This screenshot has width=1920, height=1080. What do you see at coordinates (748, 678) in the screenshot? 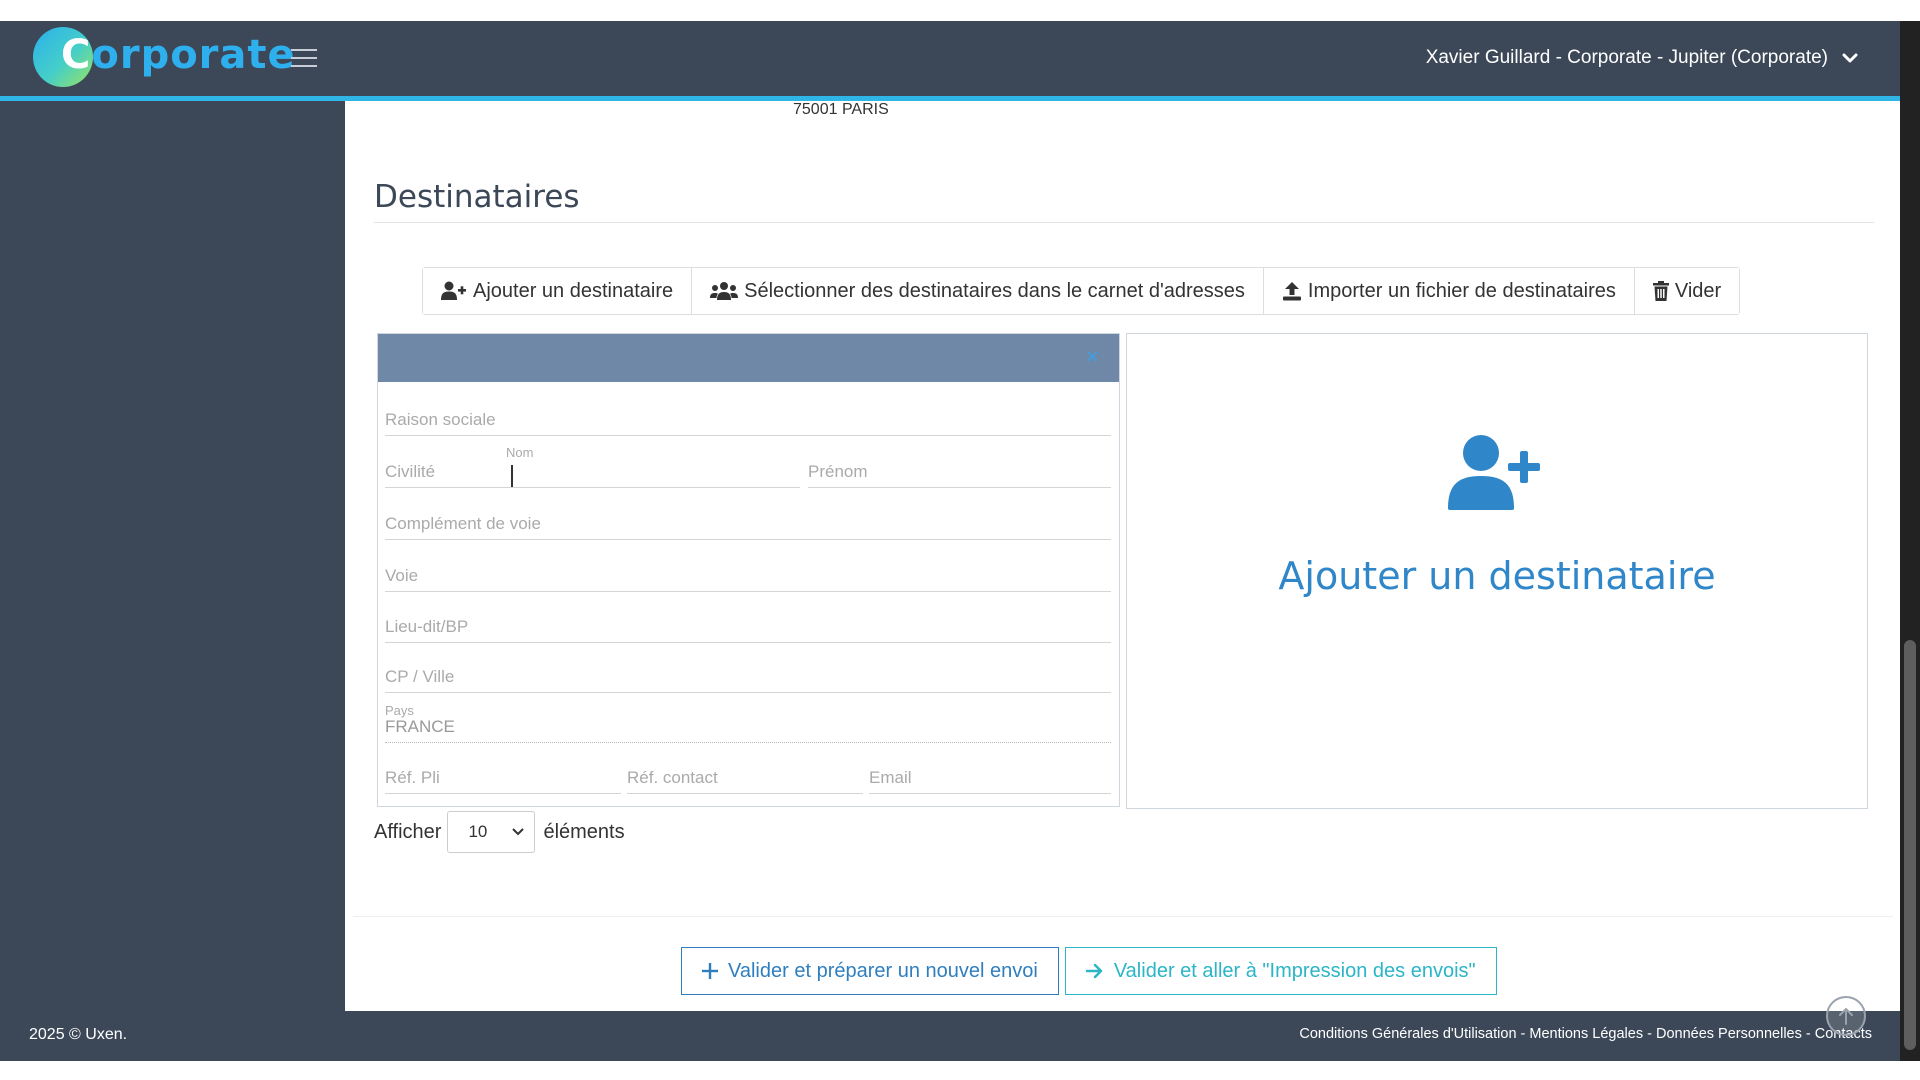
I see `cp-ville-field: CP / Ville` at bounding box center [748, 678].